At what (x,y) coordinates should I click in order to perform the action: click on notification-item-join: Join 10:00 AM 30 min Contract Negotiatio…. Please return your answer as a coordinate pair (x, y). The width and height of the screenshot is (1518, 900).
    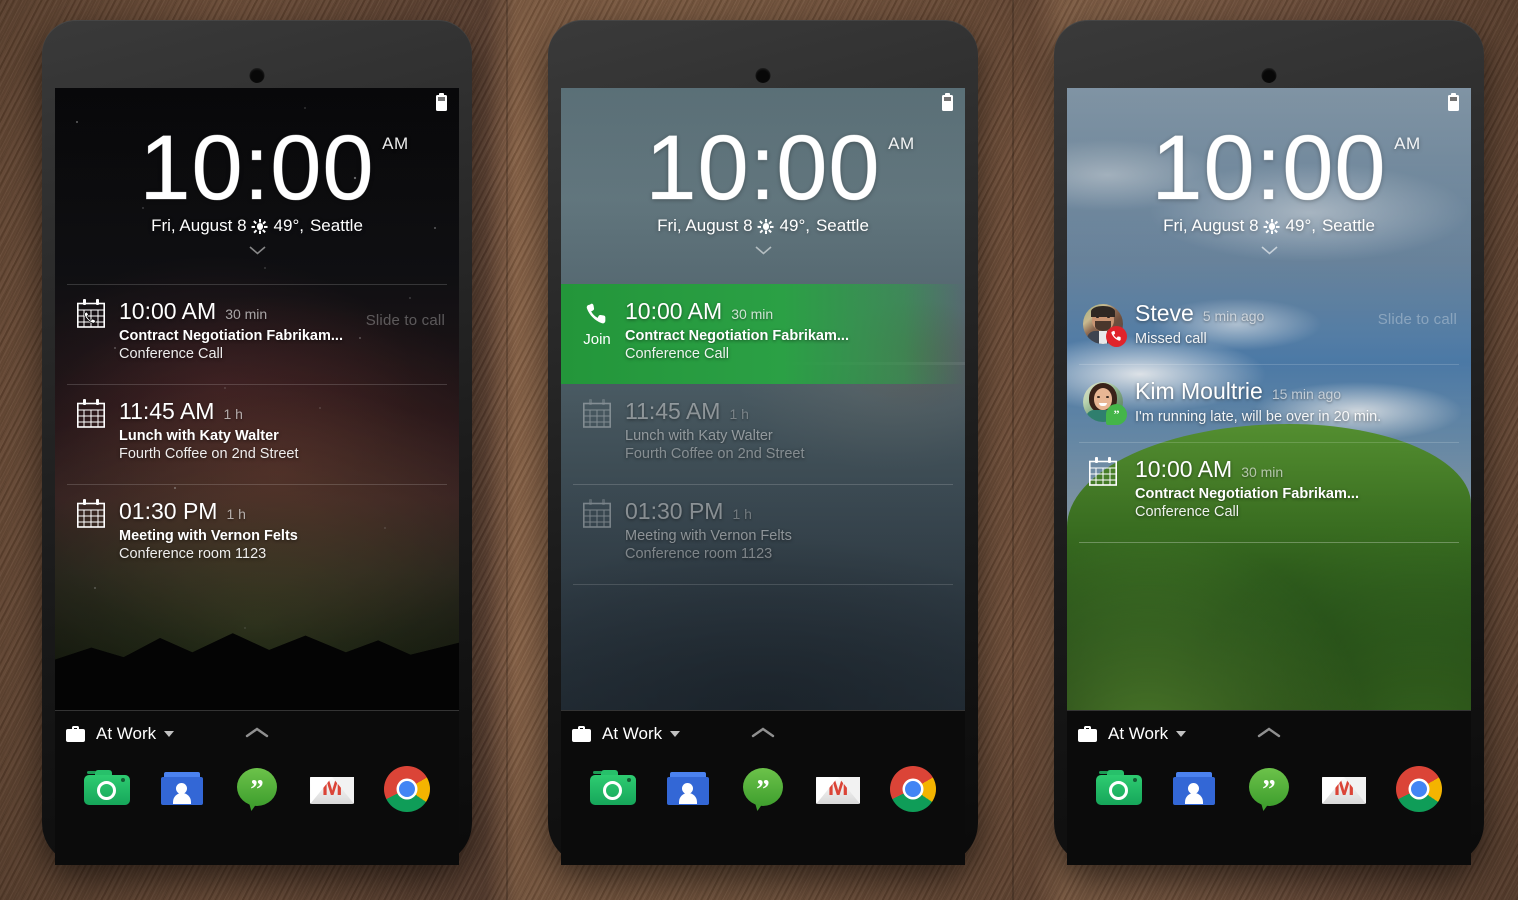
    Looking at the image, I should click on (763, 334).